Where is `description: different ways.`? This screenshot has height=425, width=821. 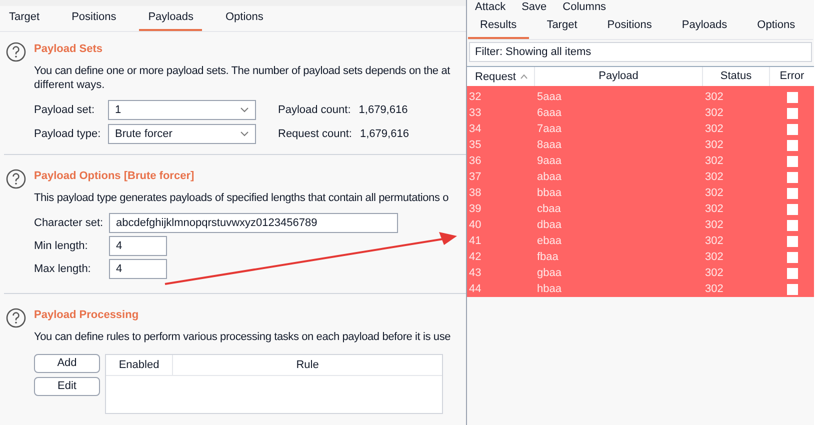 description: different ways. is located at coordinates (70, 85).